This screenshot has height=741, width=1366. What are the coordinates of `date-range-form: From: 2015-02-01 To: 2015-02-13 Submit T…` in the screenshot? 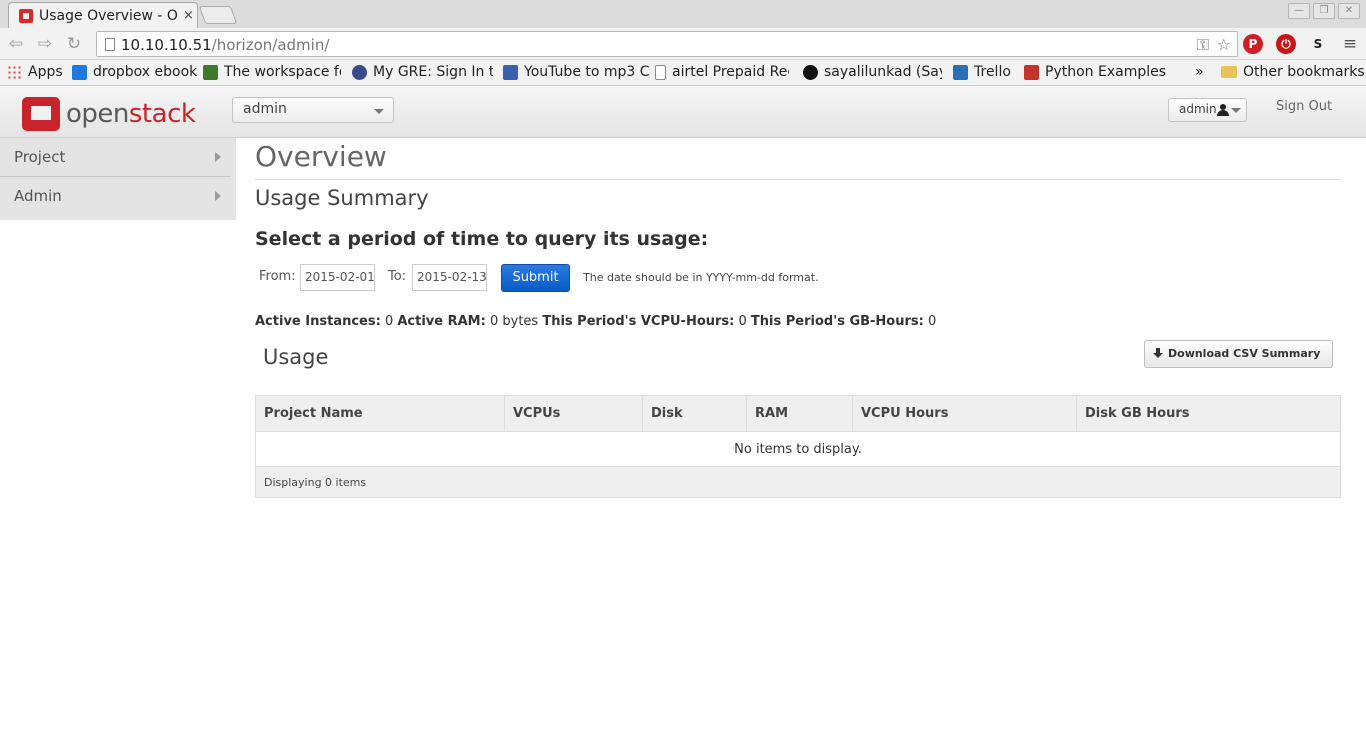 It's located at (798, 284).